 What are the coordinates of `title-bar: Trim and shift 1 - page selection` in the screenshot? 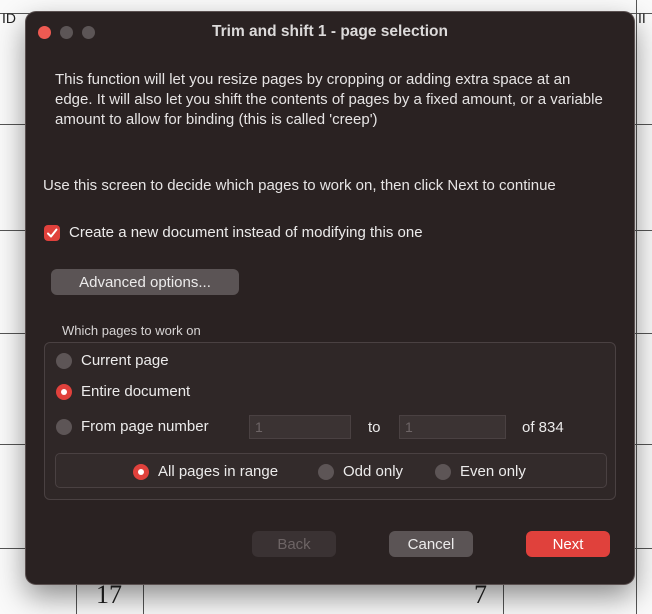 It's located at (330, 32).